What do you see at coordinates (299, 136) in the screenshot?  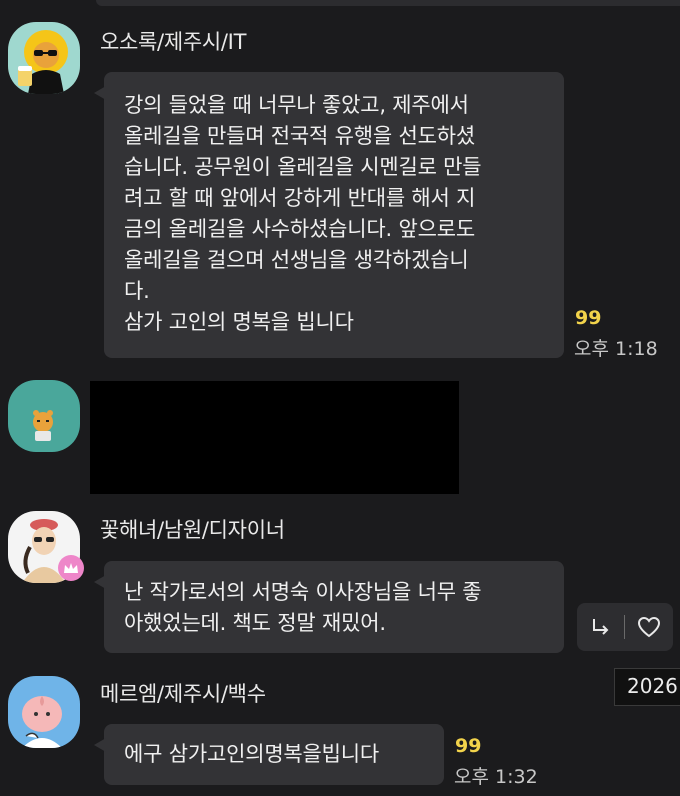 I see `message-line: 올레길을 만들며 전국적 유행을 선도하셨` at bounding box center [299, 136].